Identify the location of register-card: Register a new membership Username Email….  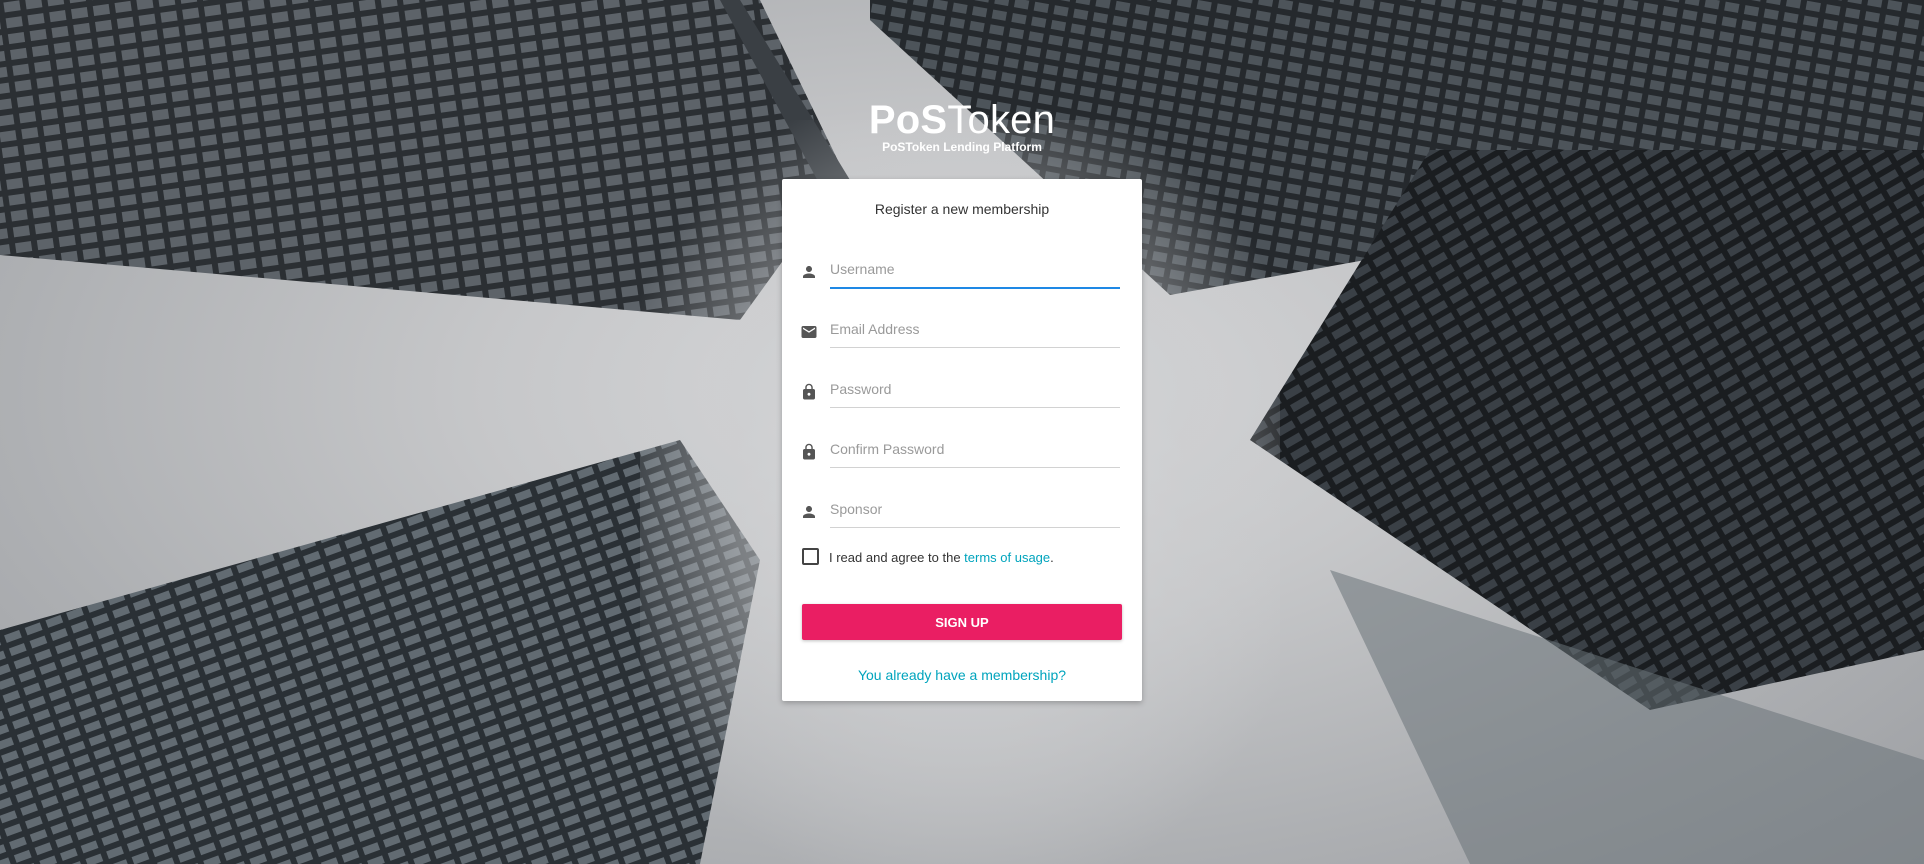
(962, 440).